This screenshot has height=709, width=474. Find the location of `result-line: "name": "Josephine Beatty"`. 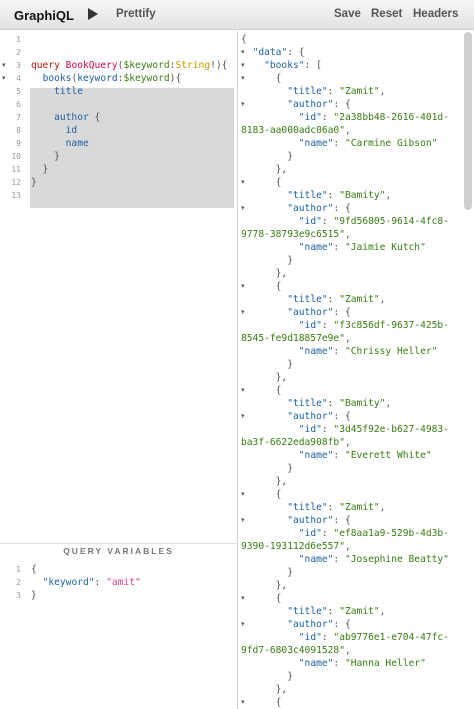

result-line: "name": "Josephine Beatty" is located at coordinates (345, 559).